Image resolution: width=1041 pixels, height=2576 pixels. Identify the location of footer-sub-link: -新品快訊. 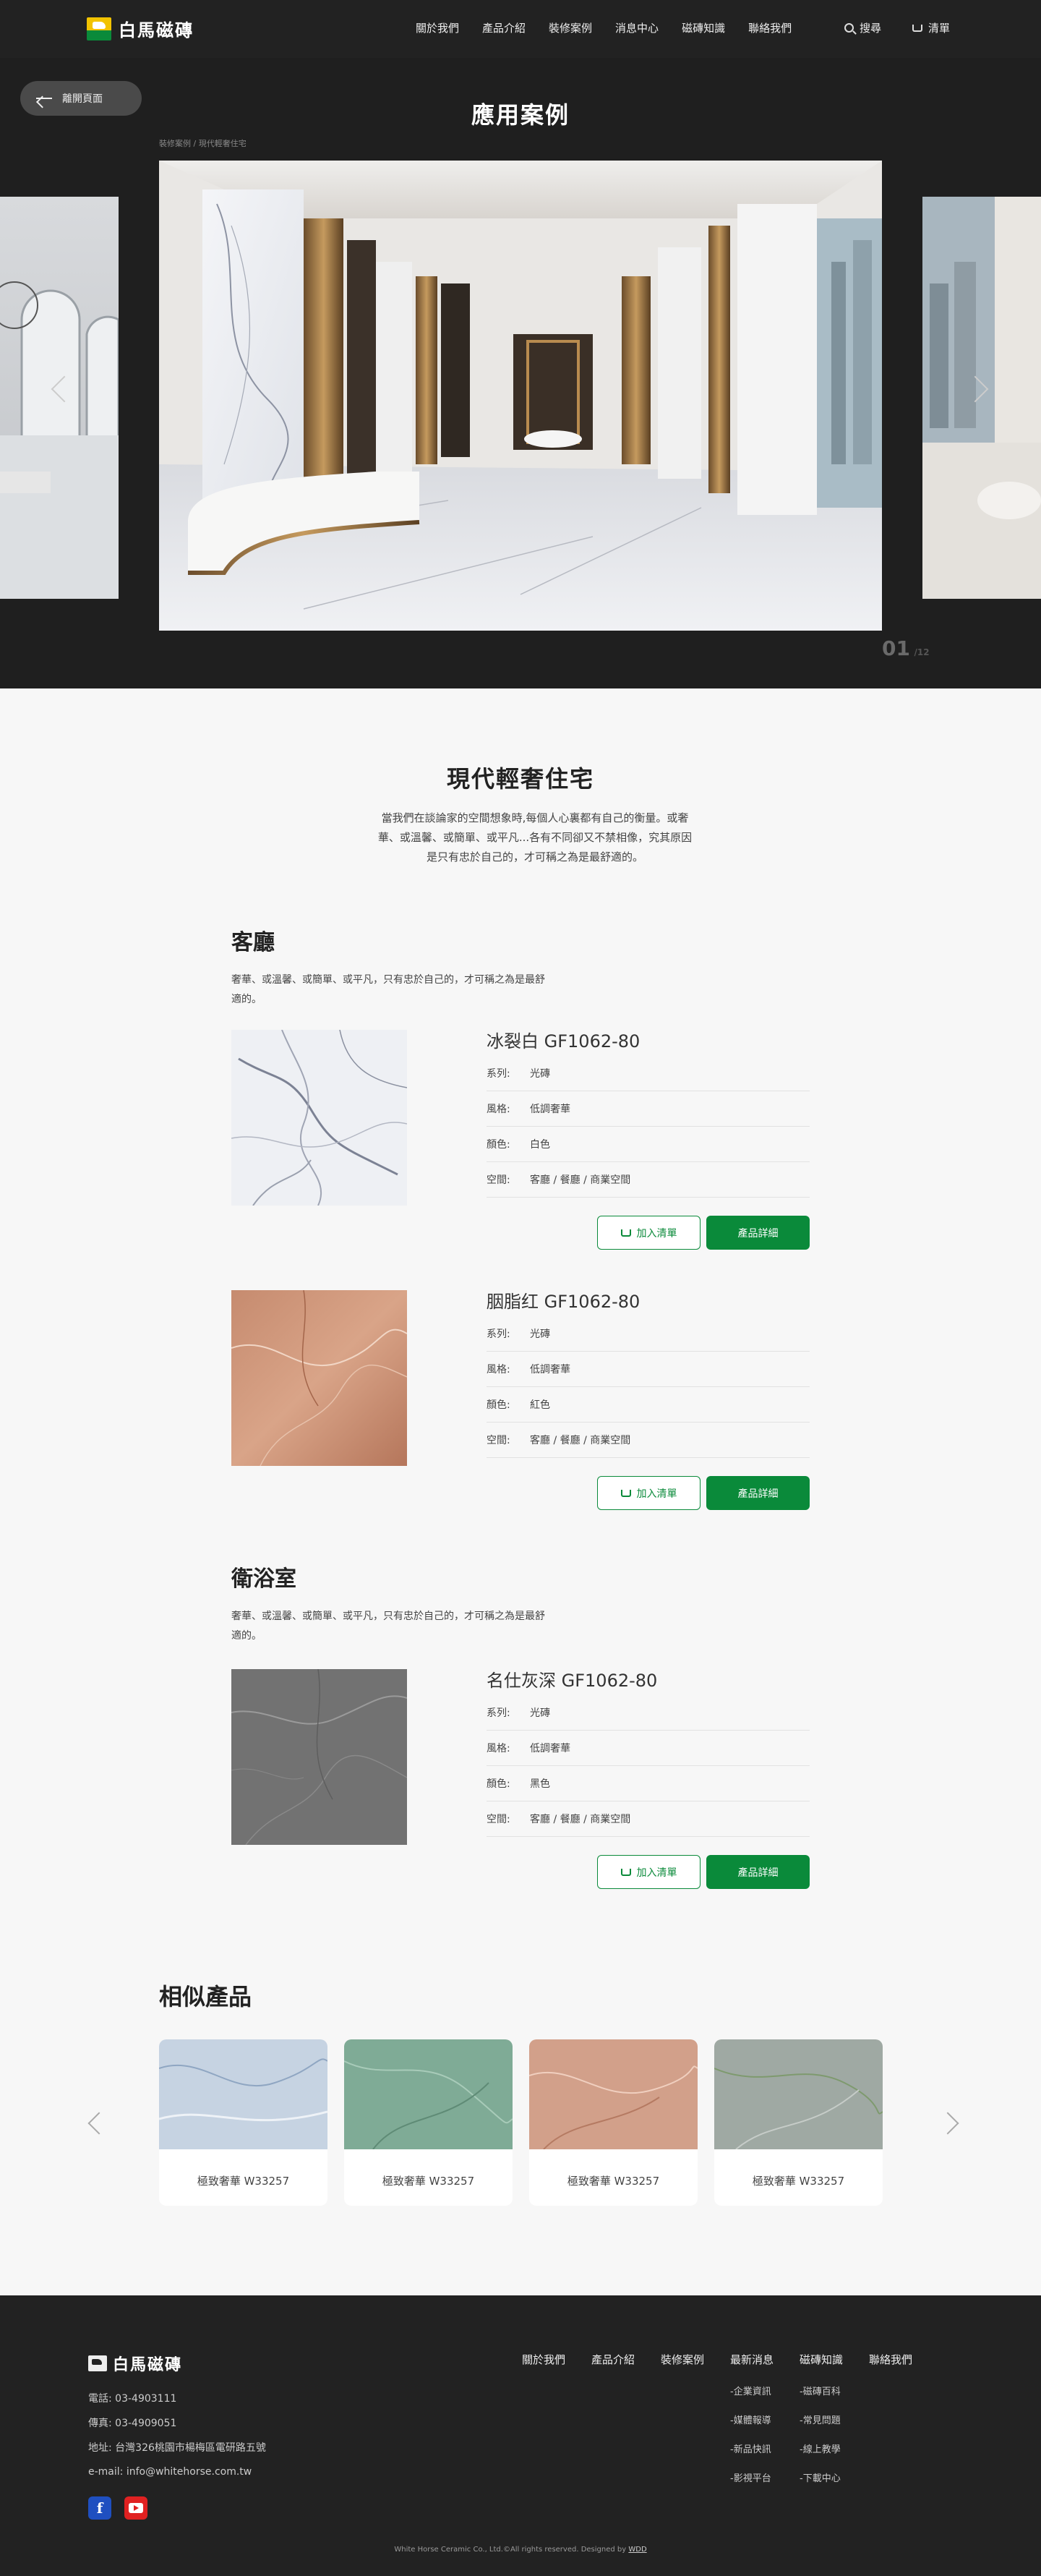
(750, 2448).